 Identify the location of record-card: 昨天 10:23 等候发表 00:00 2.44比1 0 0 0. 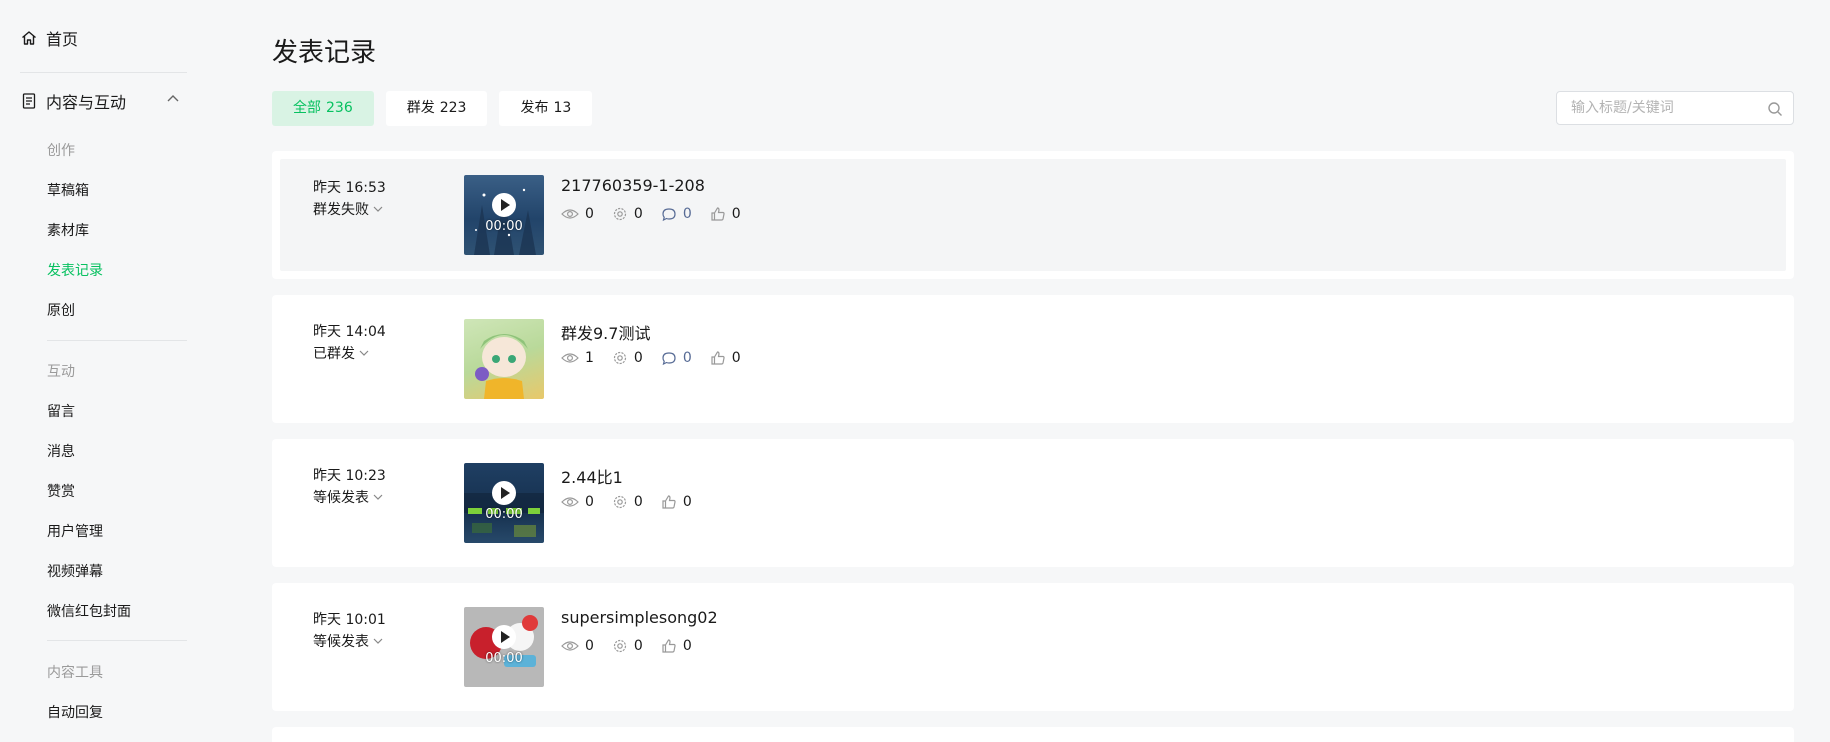
(1033, 503).